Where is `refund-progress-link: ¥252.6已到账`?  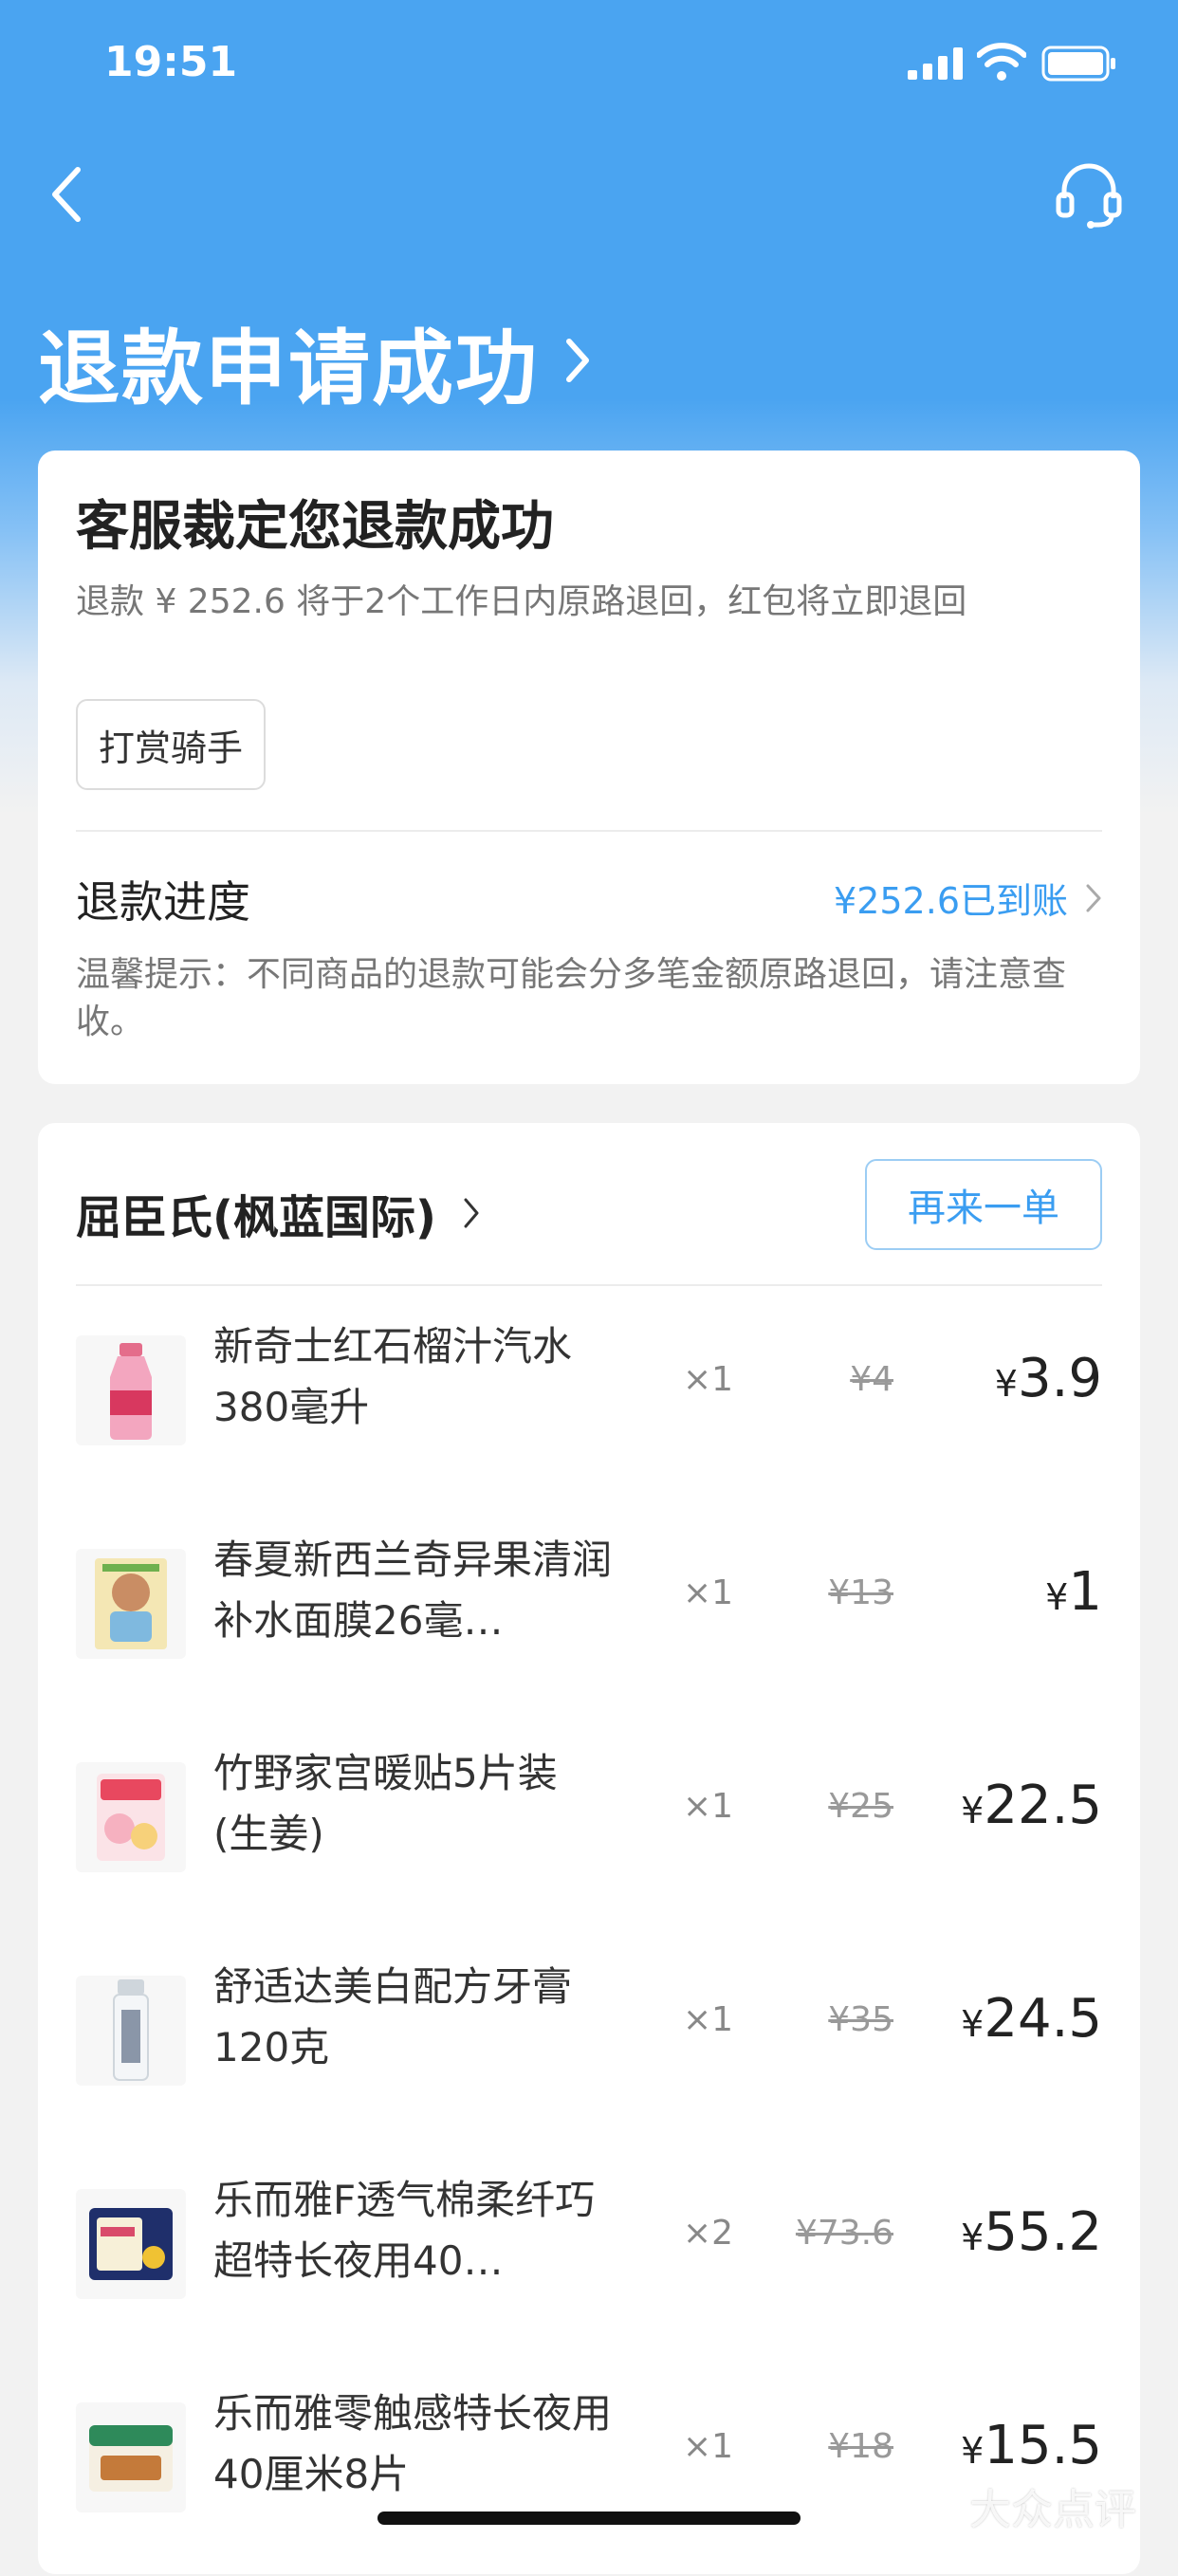
refund-progress-link: ¥252.6已到账 is located at coordinates (968, 898).